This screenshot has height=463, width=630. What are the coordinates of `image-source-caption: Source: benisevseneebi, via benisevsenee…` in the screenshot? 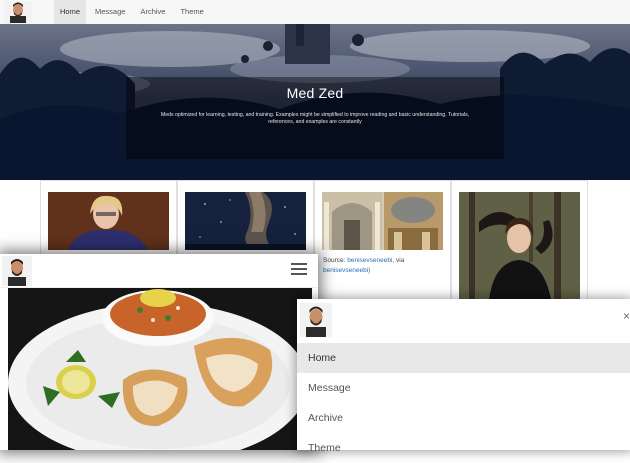 It's located at (383, 266).